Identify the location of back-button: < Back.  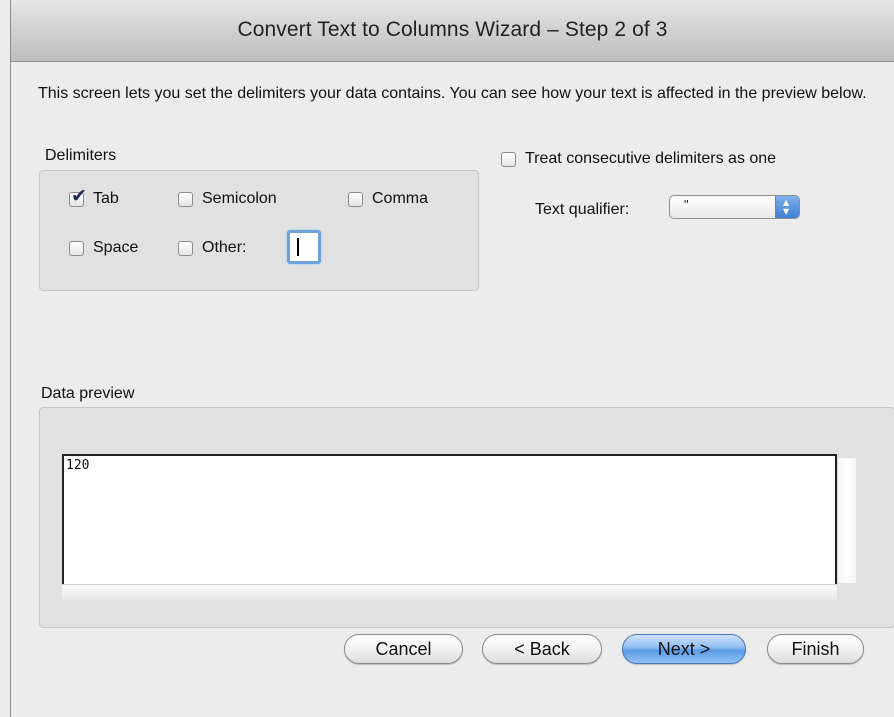
(542, 649).